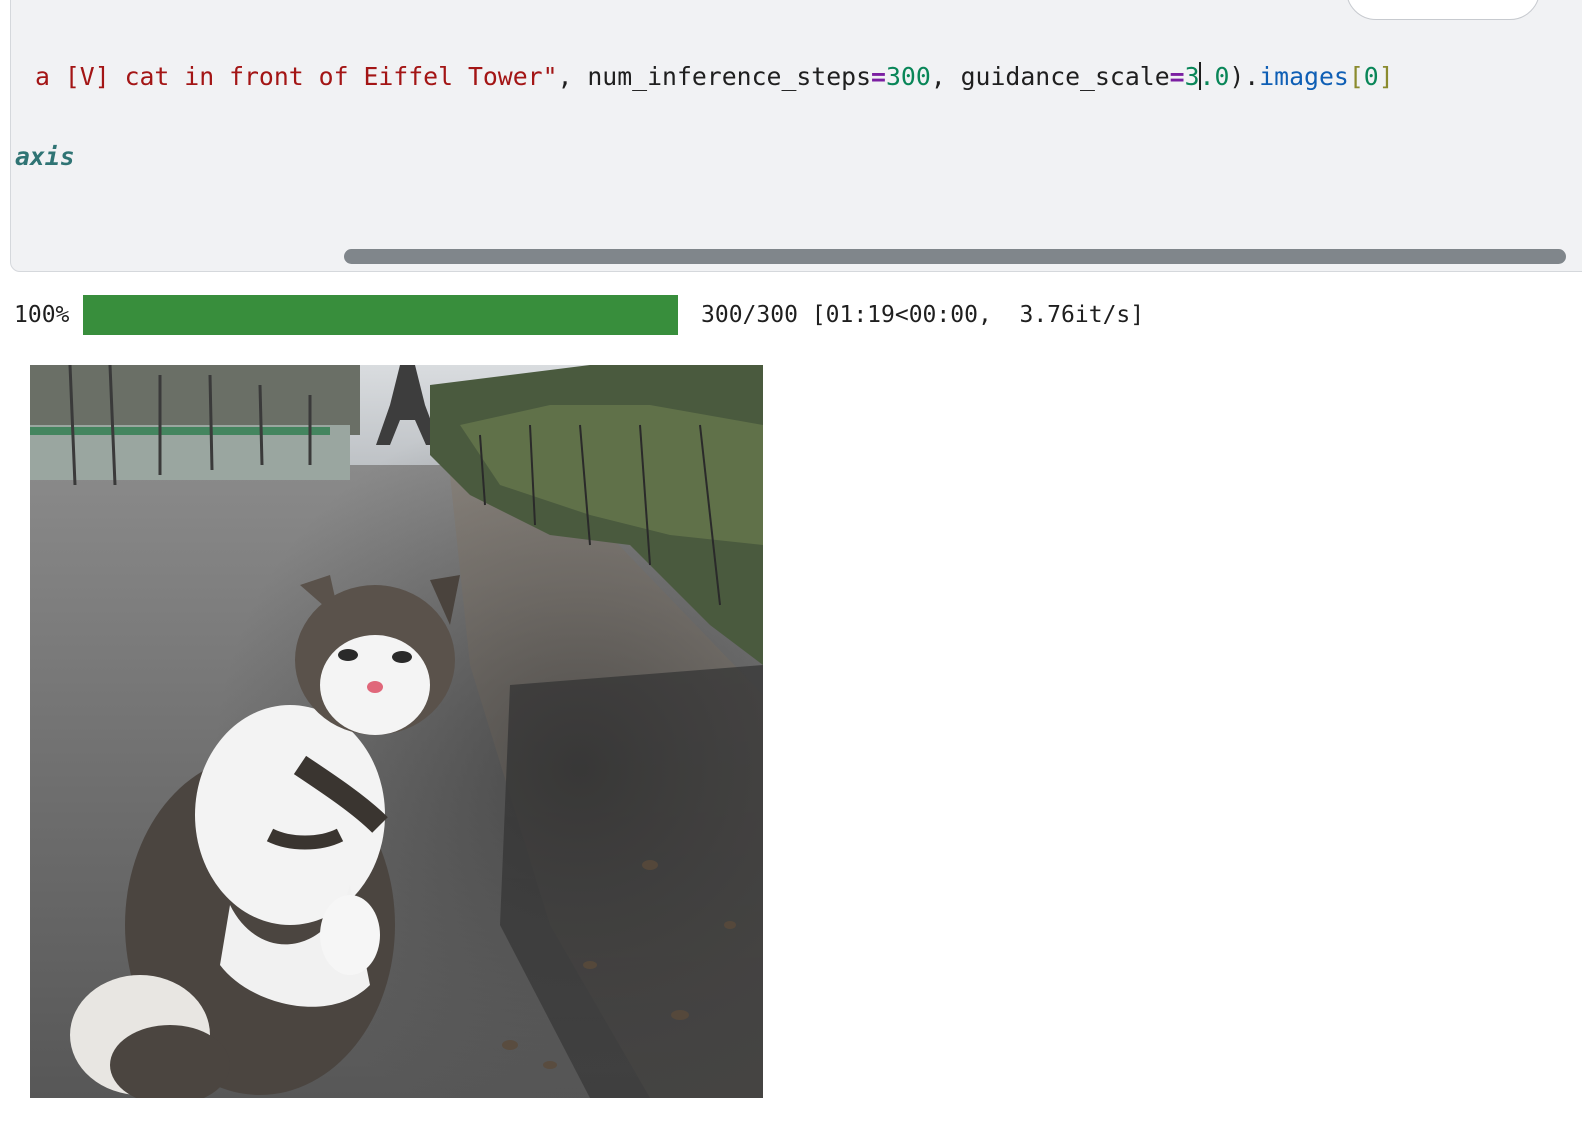 This screenshot has width=1582, height=1130. What do you see at coordinates (1386, 76) in the screenshot?
I see `bracket: ]` at bounding box center [1386, 76].